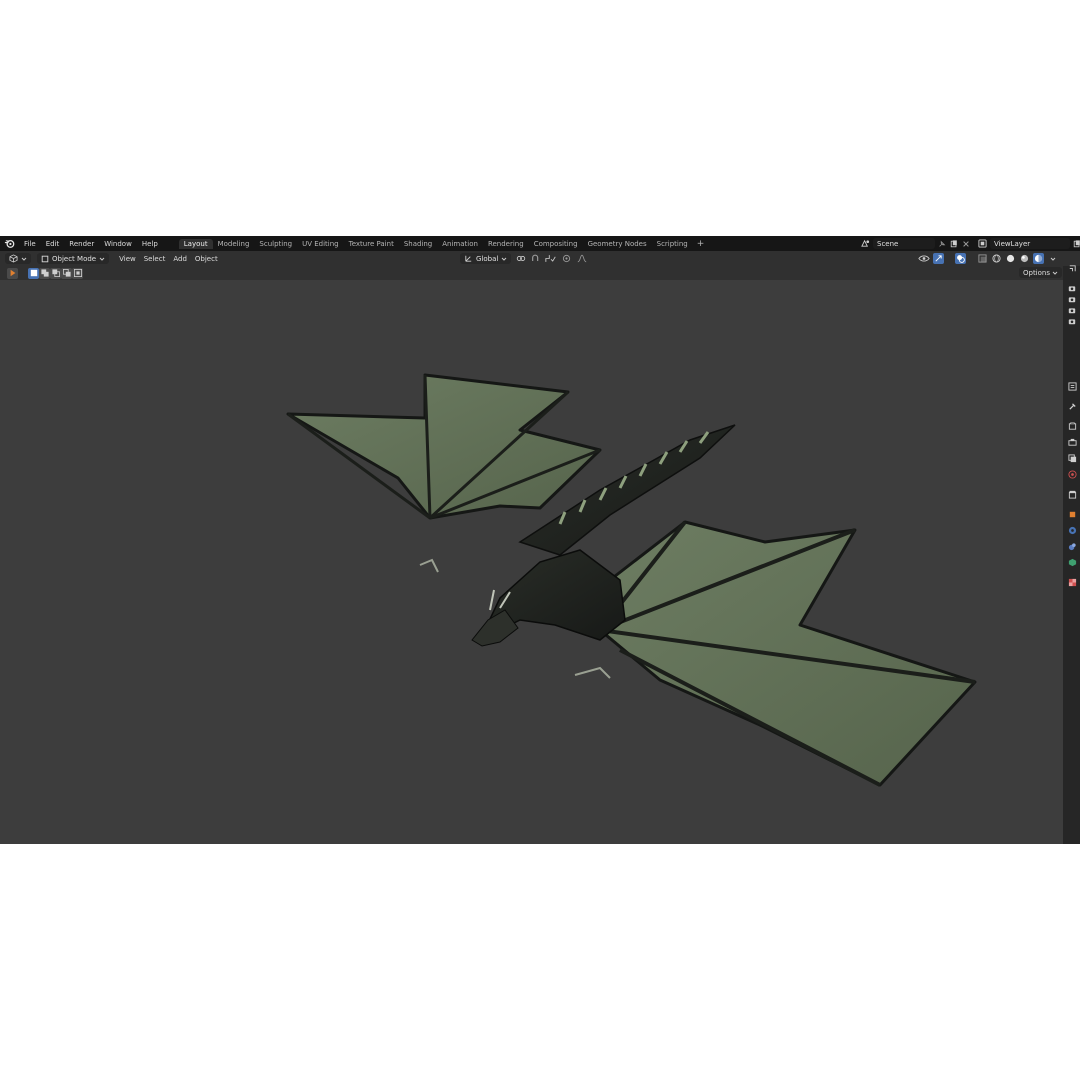 Image resolution: width=1080 pixels, height=1080 pixels. Describe the element at coordinates (904, 243) in the screenshot. I see `scene-name-field: Scene` at that location.